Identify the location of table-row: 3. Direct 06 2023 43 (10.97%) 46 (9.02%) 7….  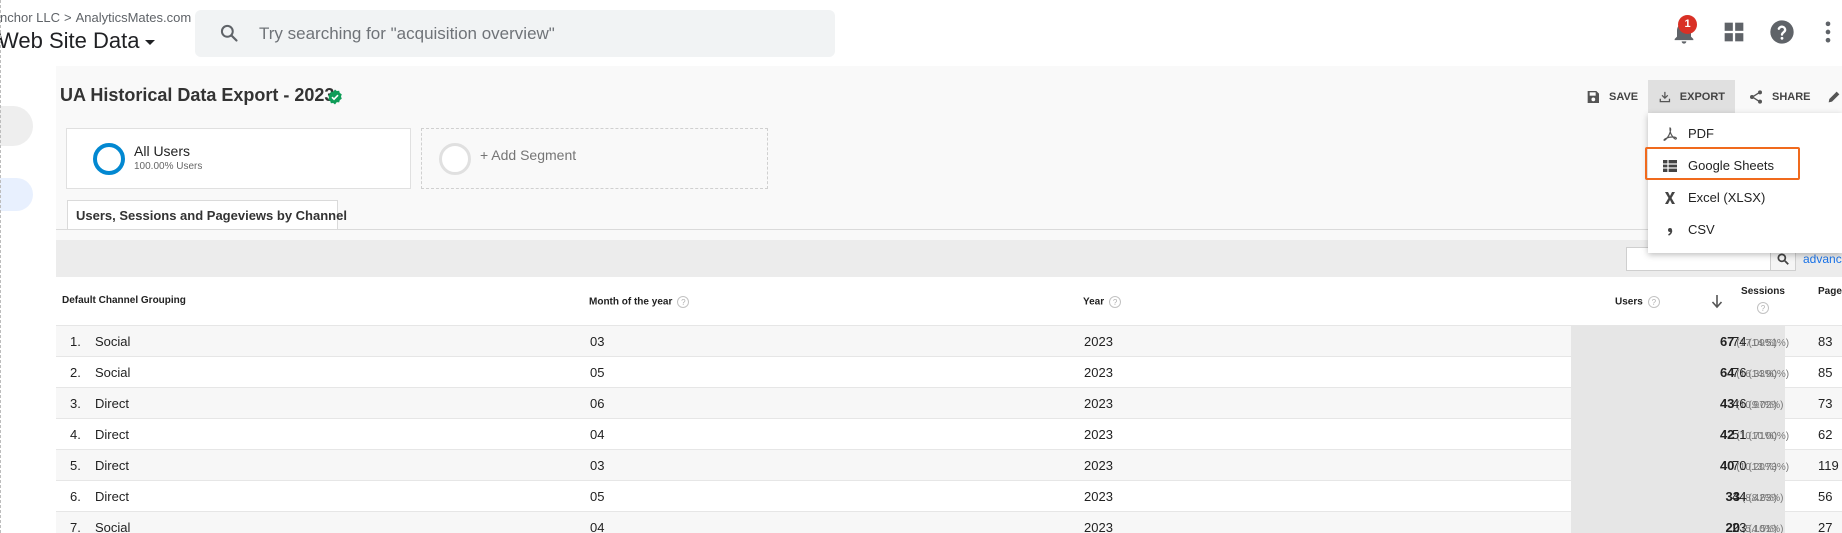
(949, 403).